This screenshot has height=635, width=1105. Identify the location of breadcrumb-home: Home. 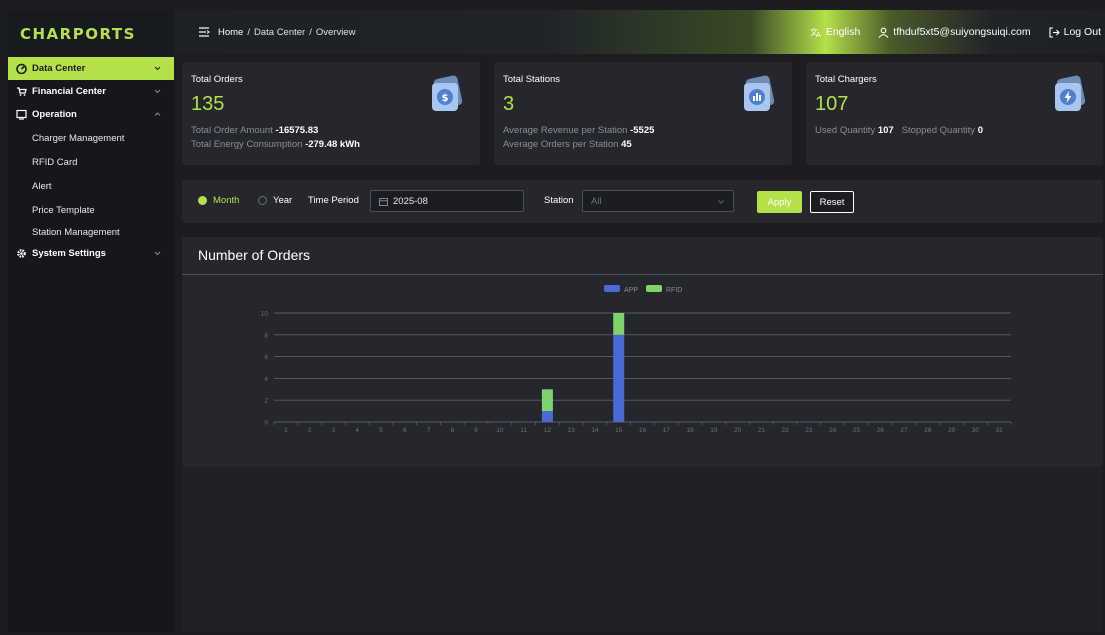
(230, 32).